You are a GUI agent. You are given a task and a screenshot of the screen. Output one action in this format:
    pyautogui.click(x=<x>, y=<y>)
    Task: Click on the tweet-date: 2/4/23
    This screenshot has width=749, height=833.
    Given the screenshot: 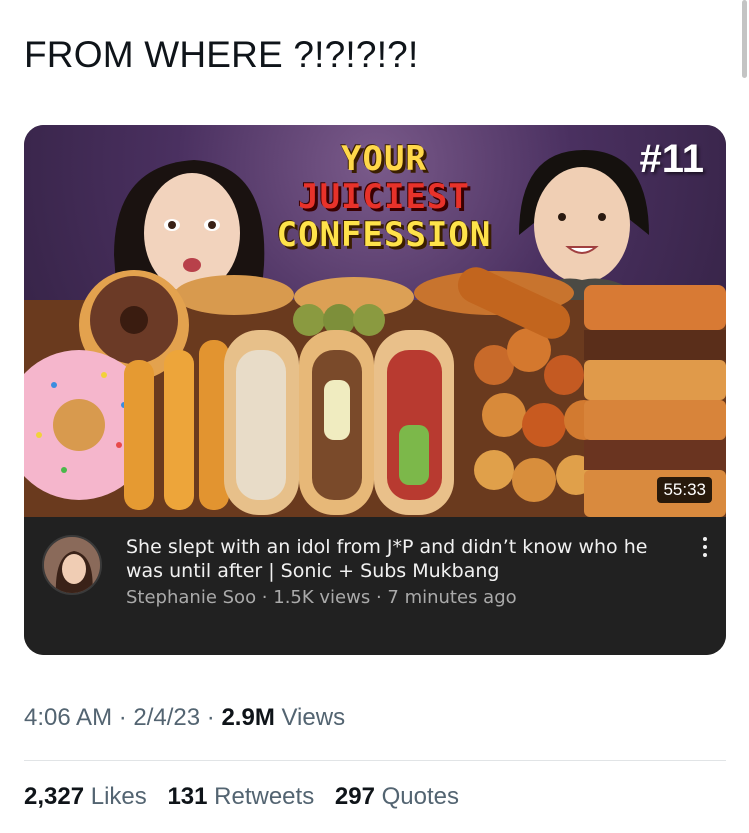 What is the action you would take?
    pyautogui.click(x=166, y=717)
    